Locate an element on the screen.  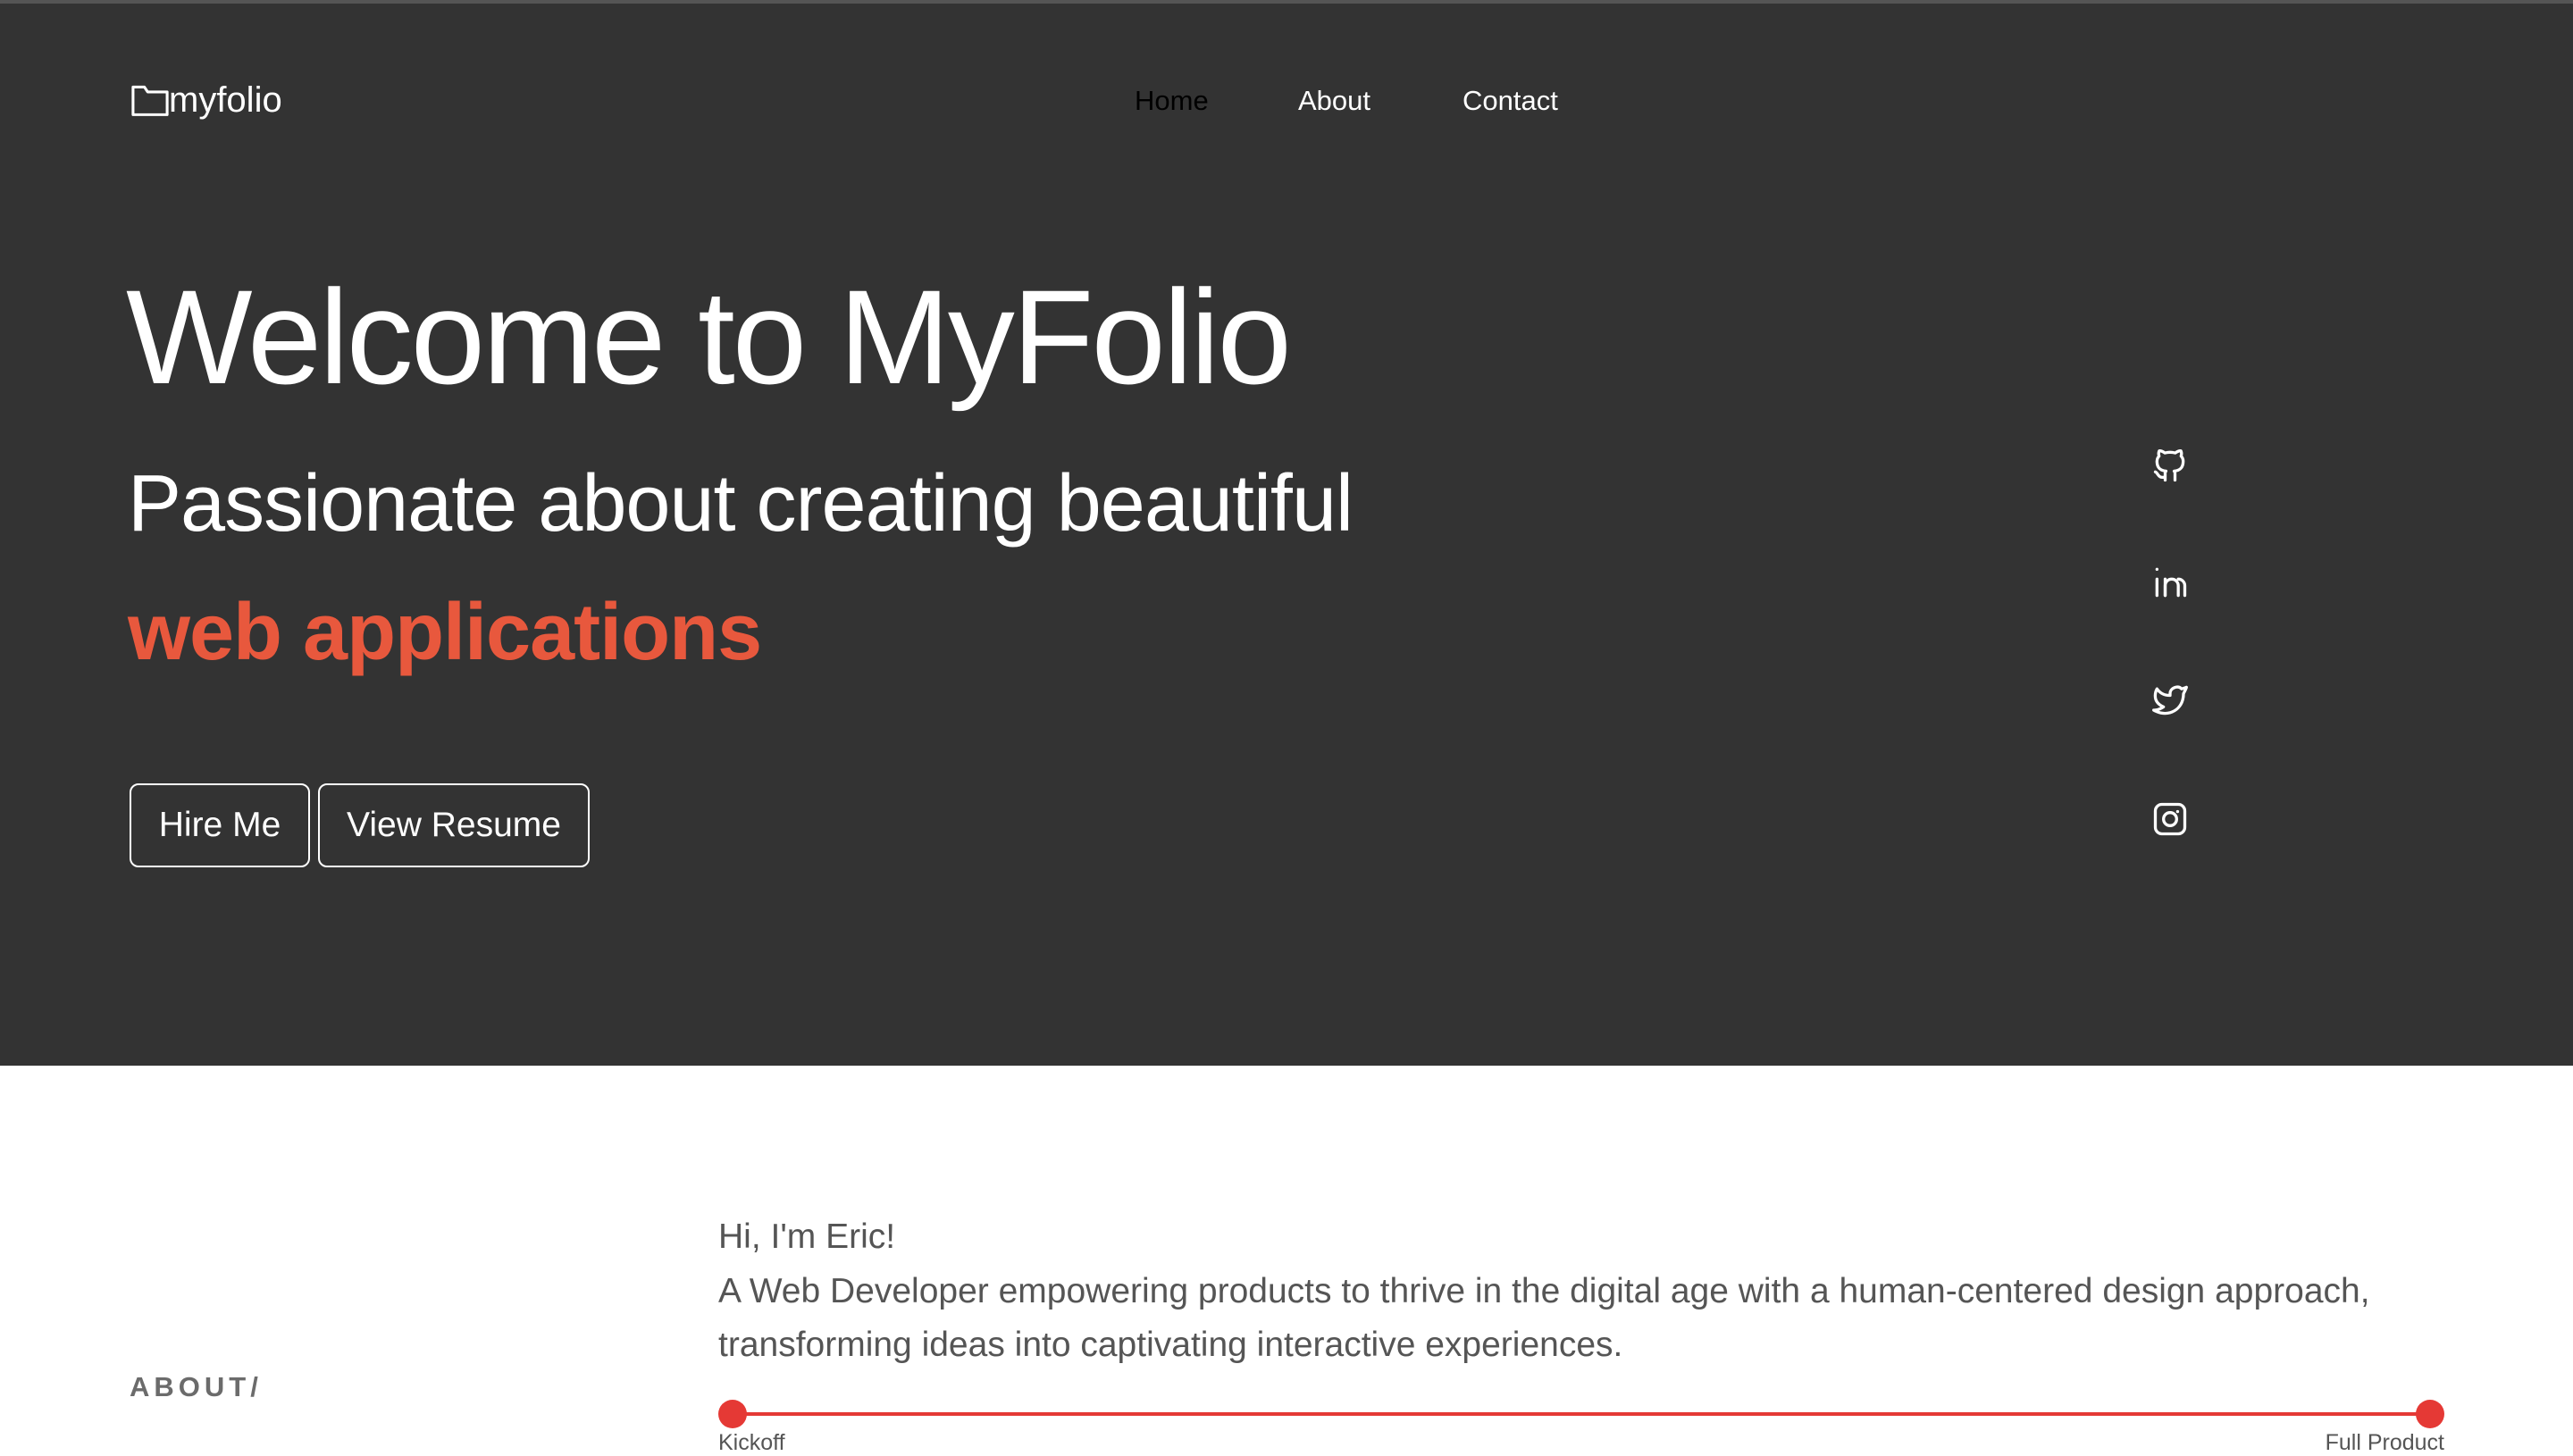
github-link is located at coordinates (2170, 465).